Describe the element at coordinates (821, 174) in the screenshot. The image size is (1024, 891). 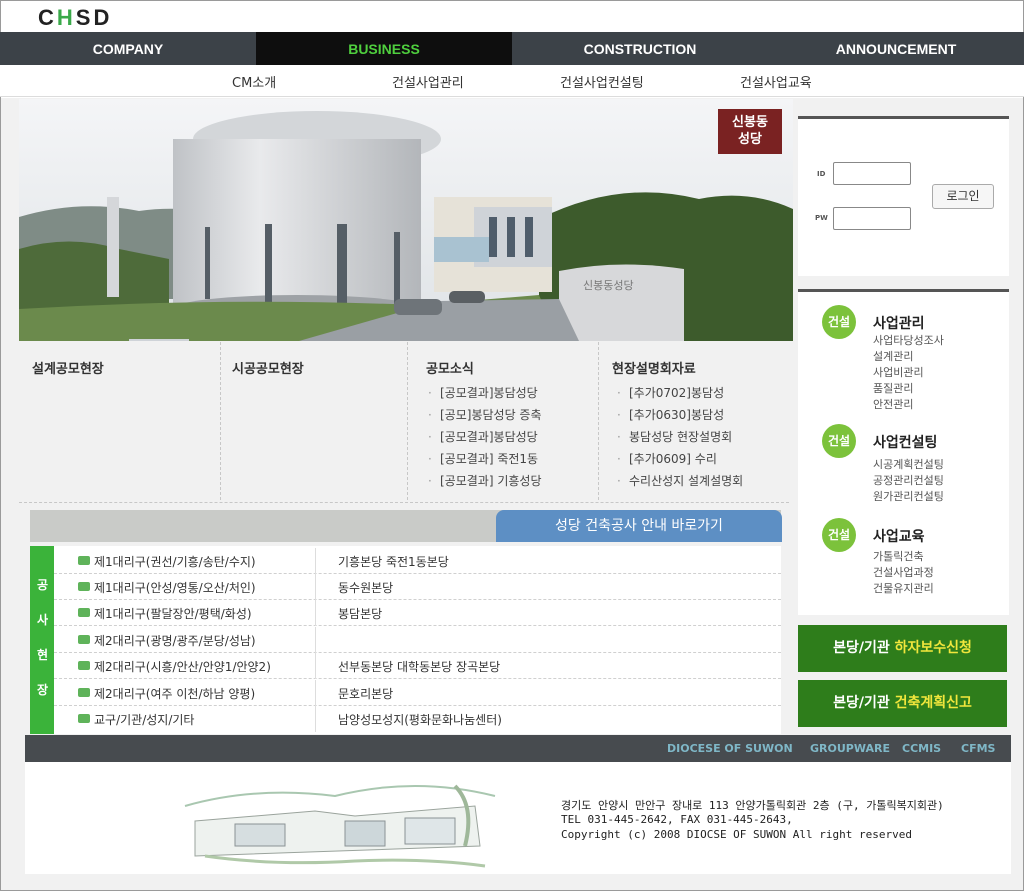
I see `id-label: ID` at that location.